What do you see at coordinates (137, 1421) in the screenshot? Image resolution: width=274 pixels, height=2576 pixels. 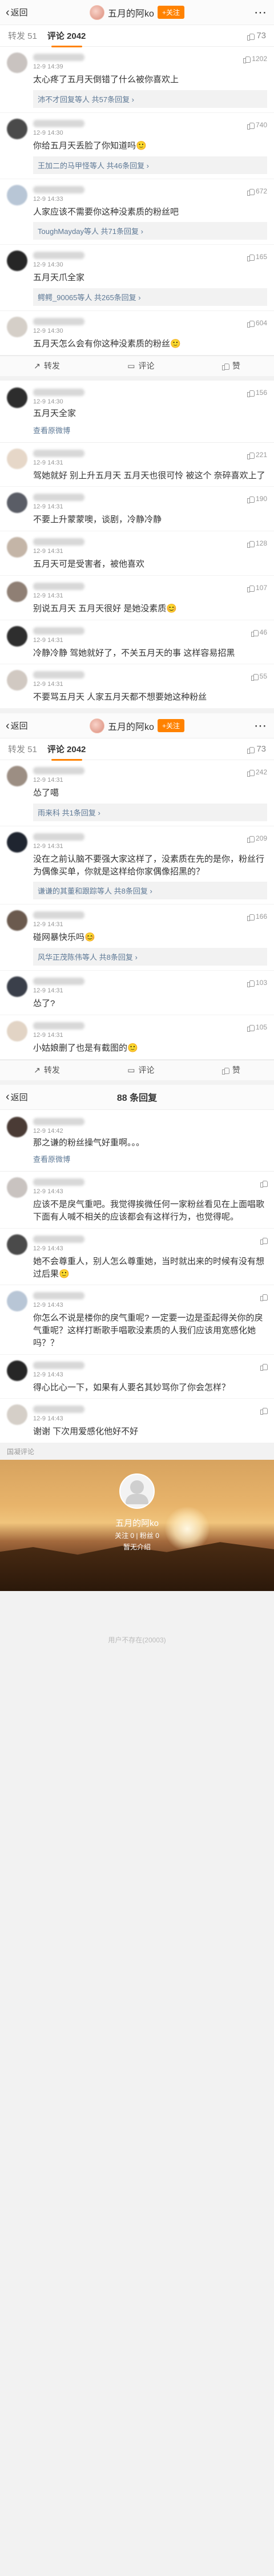 I see `comment-item: 12-9 14:43 谢谢 下次用爱感化他好不好` at bounding box center [137, 1421].